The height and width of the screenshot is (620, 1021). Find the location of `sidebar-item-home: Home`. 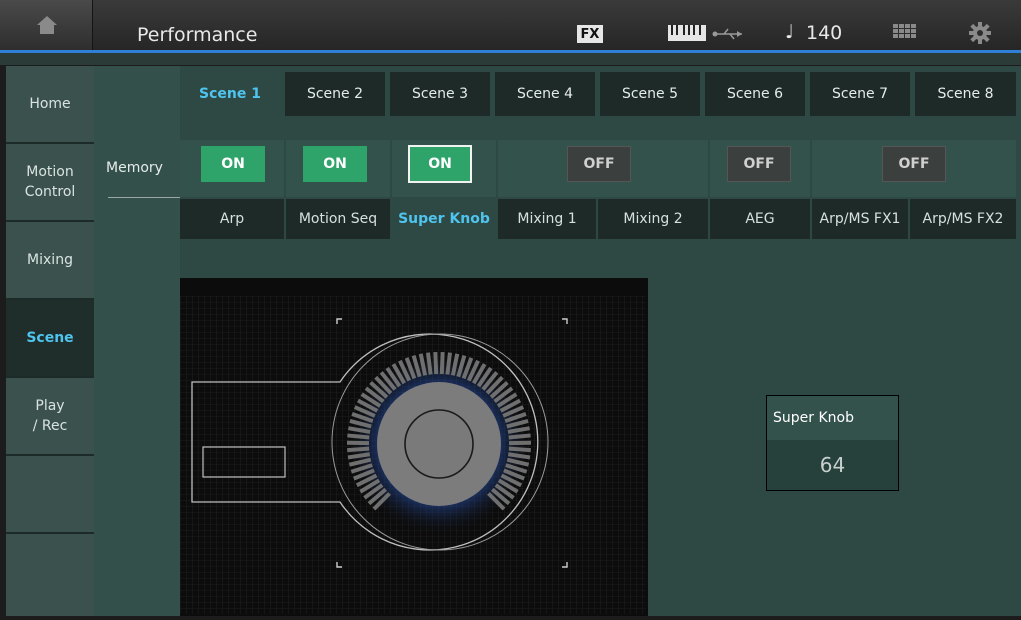

sidebar-item-home: Home is located at coordinates (50, 105).